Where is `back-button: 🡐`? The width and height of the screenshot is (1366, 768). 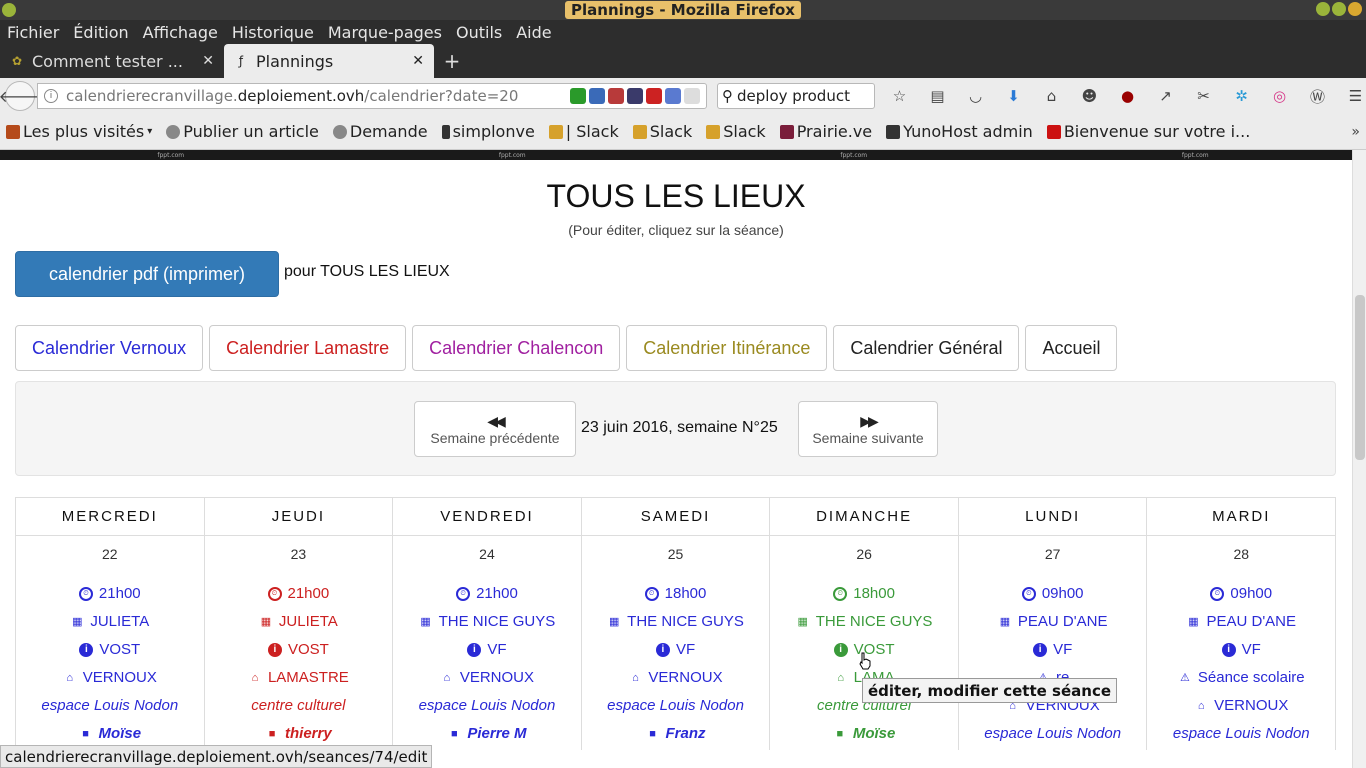
back-button: 🡐 is located at coordinates (20, 96).